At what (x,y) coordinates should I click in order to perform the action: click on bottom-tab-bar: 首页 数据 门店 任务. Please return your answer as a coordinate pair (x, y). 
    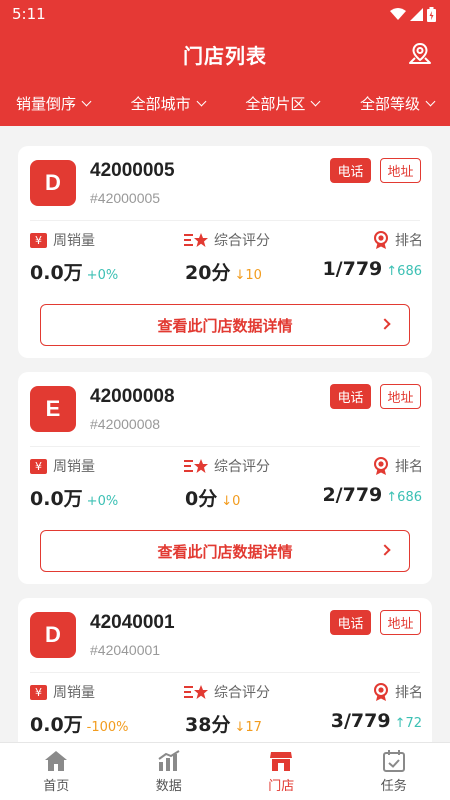
    Looking at the image, I should click on (225, 771).